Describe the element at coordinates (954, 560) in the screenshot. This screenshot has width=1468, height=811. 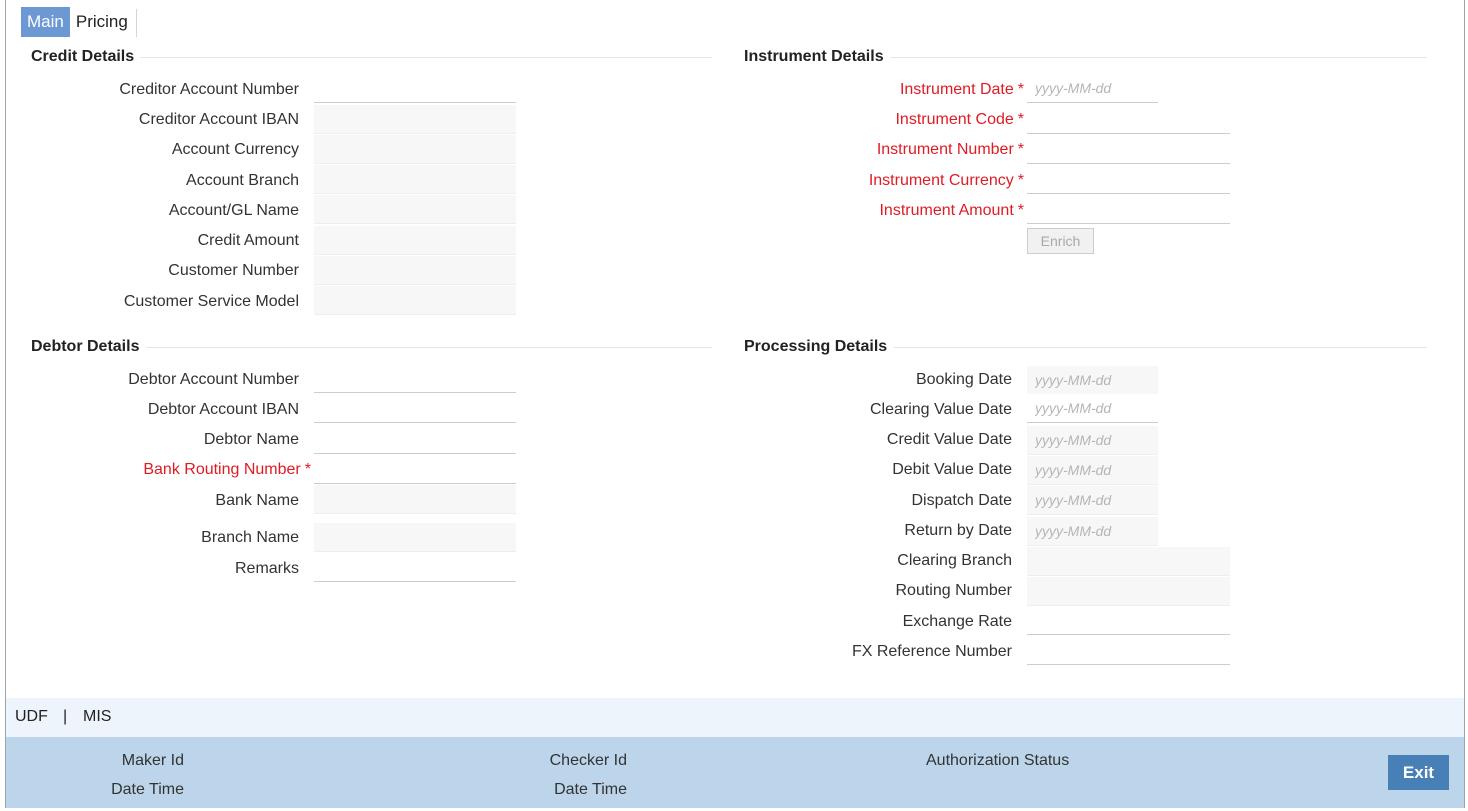
I see `clearing-branch-label: Clearing Branch` at that location.